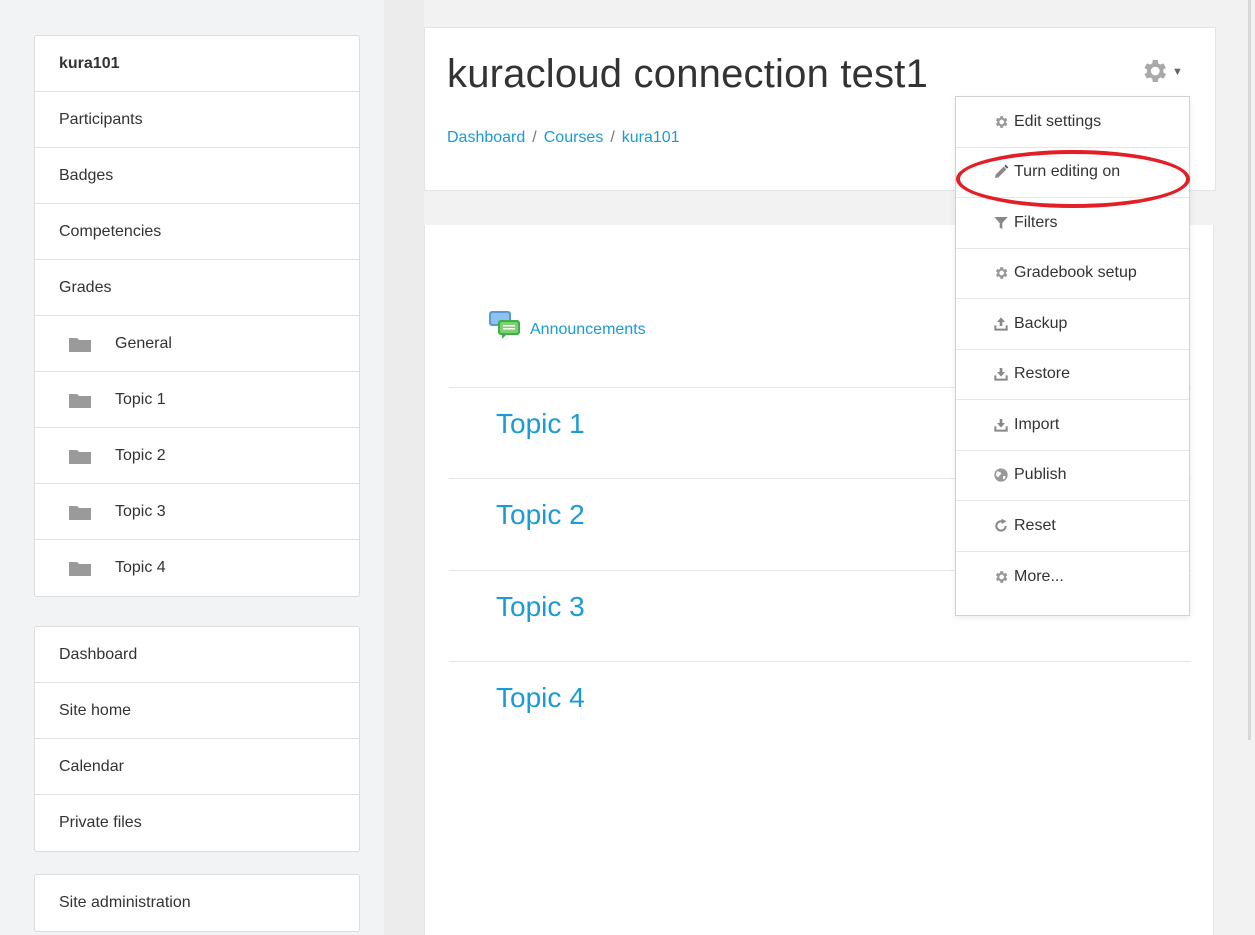 This screenshot has width=1255, height=935. What do you see at coordinates (540, 515) in the screenshot?
I see `topic-2-link: Topic 2` at bounding box center [540, 515].